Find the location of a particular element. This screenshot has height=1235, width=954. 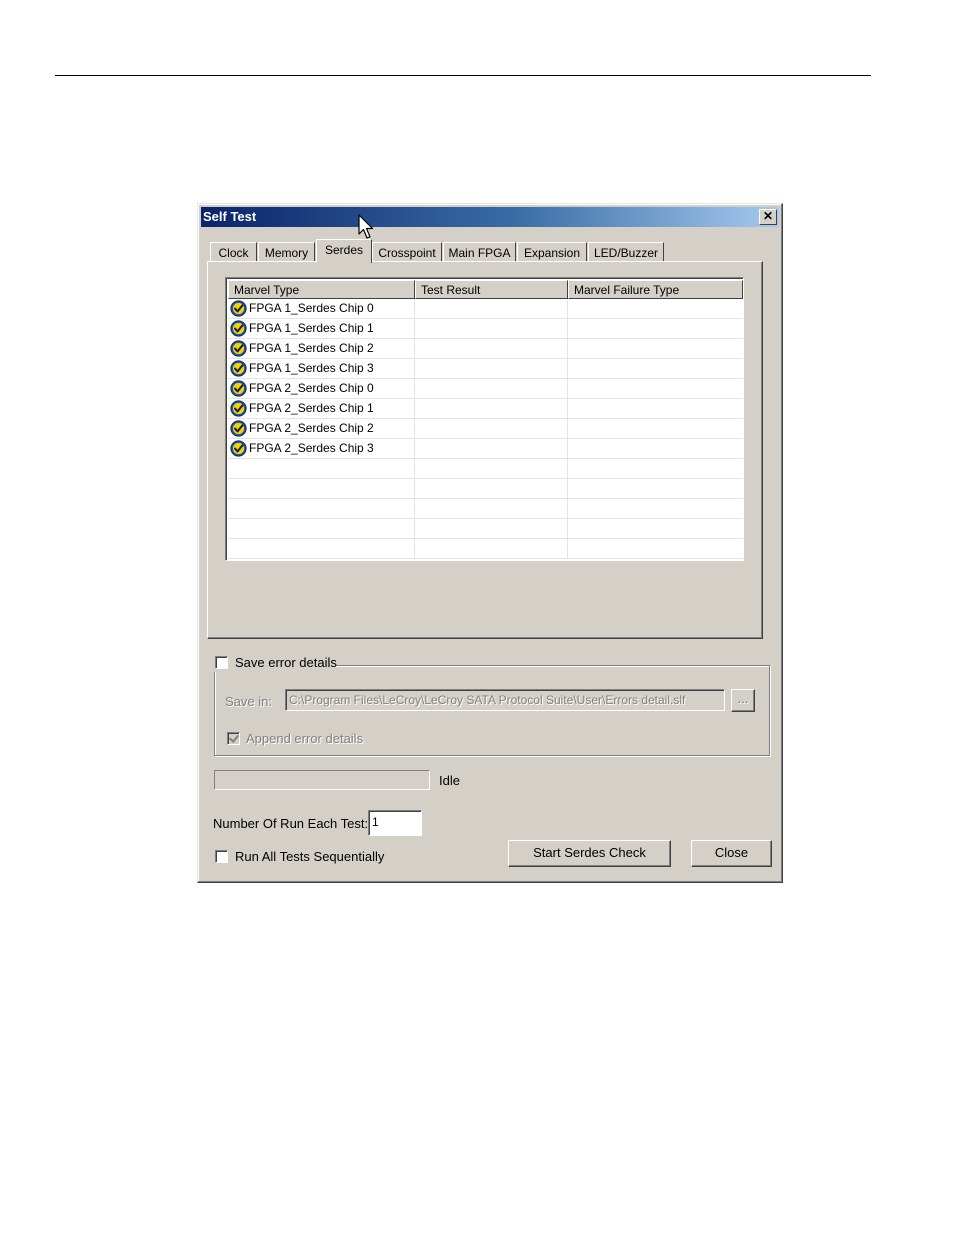

chip-name: FPGA 1_Serdes Chip 3 is located at coordinates (311, 368).